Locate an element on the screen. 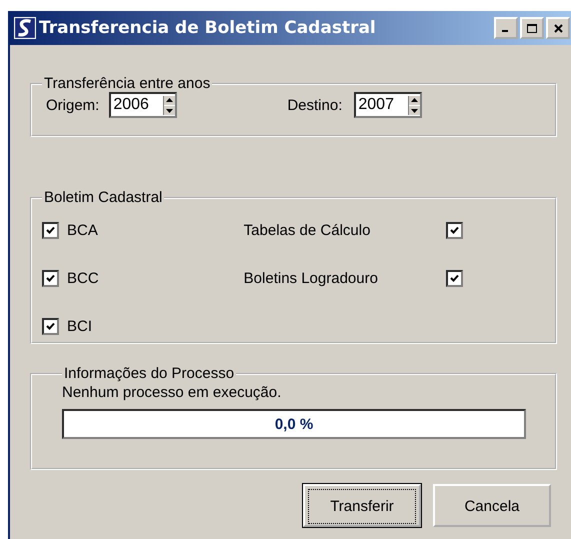 This screenshot has width=571, height=539. checkbox-label: Boletins Logradouro is located at coordinates (311, 278).